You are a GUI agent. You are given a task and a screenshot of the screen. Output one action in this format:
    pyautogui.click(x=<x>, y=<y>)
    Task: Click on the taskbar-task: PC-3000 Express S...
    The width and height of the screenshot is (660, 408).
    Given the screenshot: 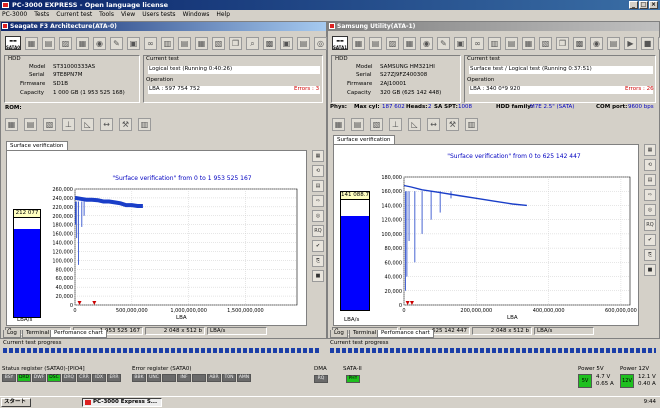 What is the action you would take?
    pyautogui.click(x=122, y=402)
    